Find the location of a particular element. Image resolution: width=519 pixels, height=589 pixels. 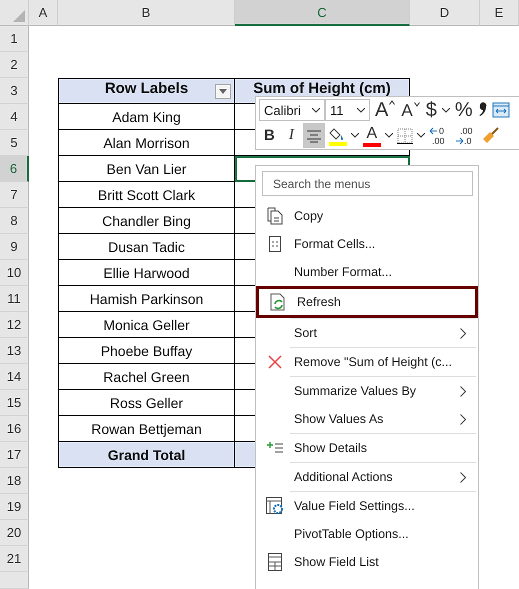

close-icon is located at coordinates (275, 362).